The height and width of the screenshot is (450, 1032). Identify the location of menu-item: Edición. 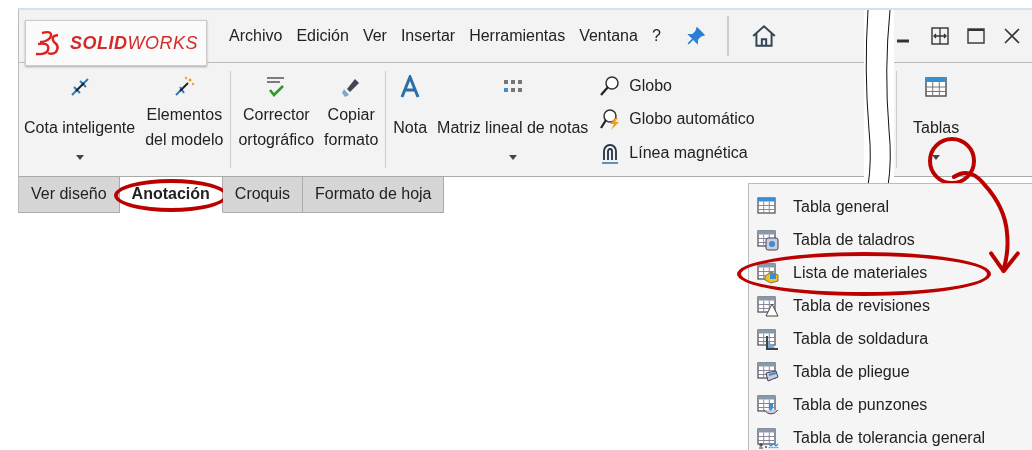
(322, 36).